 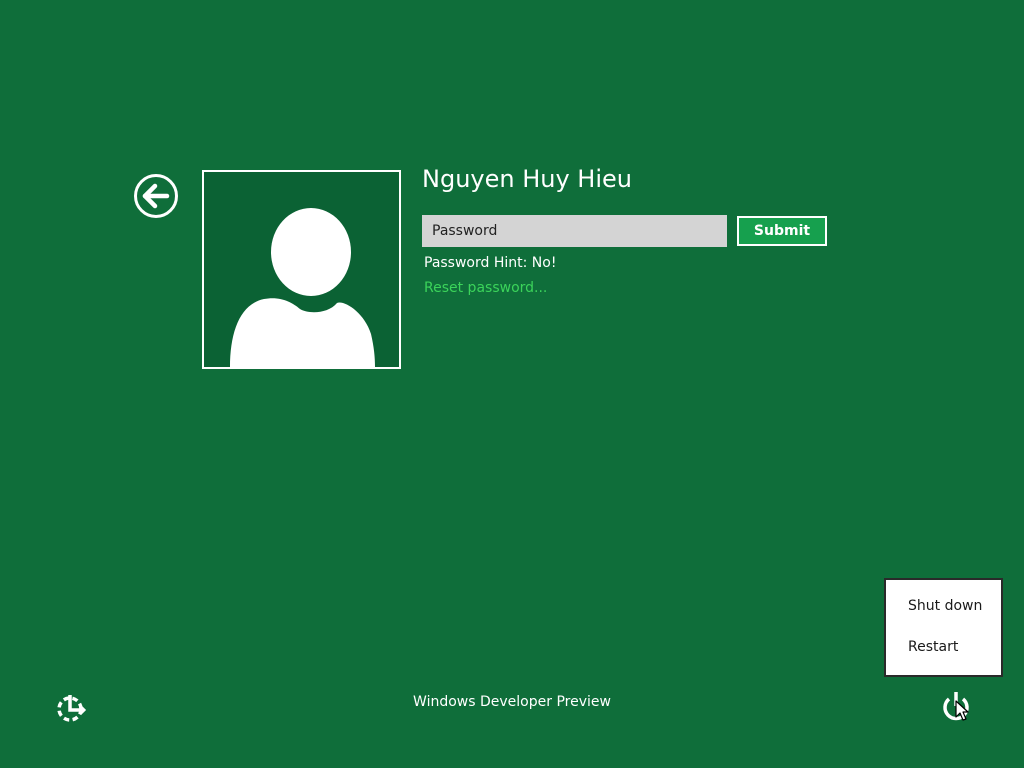 I want to click on password-field, so click(x=574, y=231).